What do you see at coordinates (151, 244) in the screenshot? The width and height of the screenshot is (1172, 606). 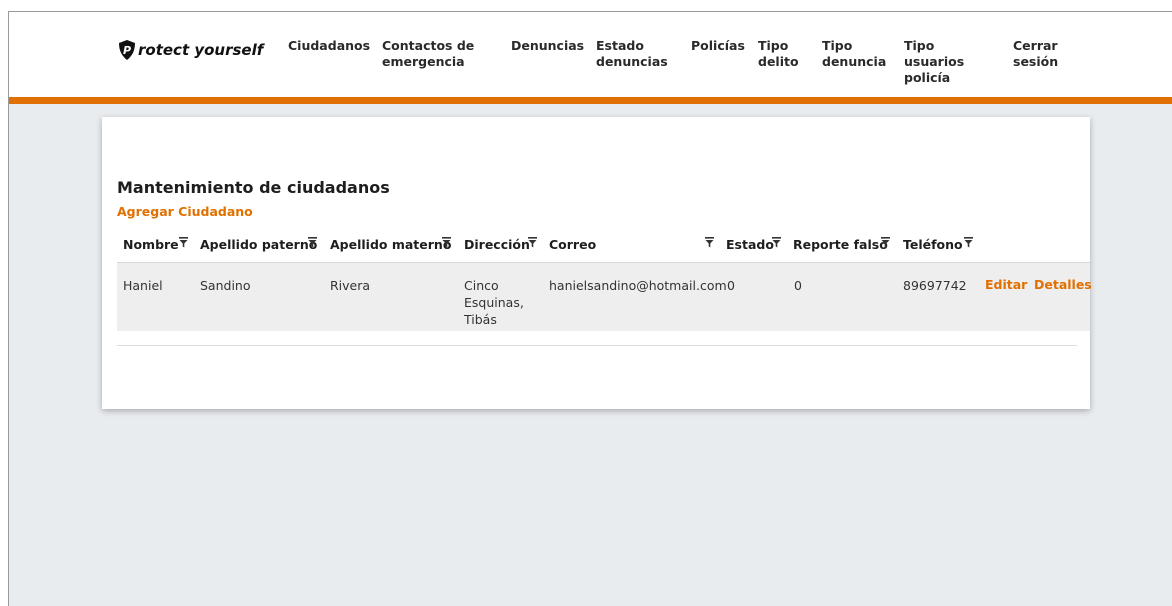 I see `column-header-nombre: Nombre` at bounding box center [151, 244].